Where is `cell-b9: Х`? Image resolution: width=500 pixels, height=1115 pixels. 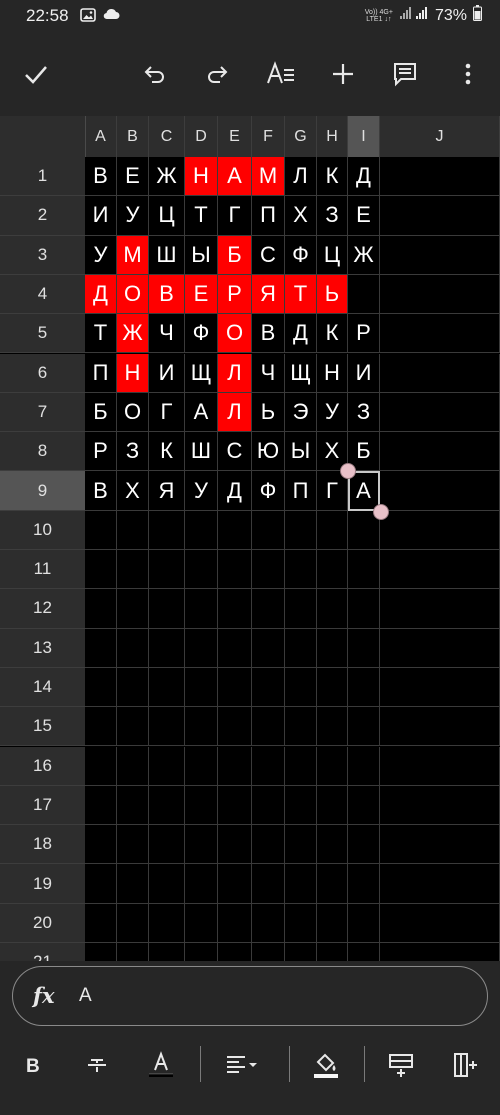 cell-b9: Х is located at coordinates (133, 491).